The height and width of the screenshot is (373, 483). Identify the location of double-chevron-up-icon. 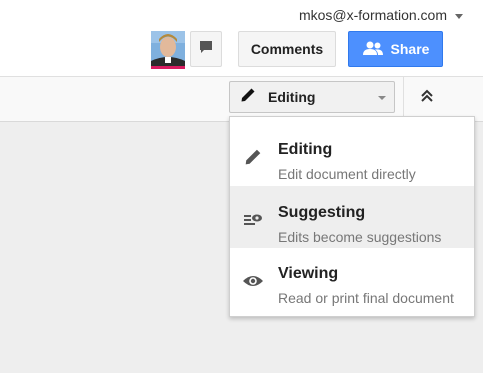
(427, 98).